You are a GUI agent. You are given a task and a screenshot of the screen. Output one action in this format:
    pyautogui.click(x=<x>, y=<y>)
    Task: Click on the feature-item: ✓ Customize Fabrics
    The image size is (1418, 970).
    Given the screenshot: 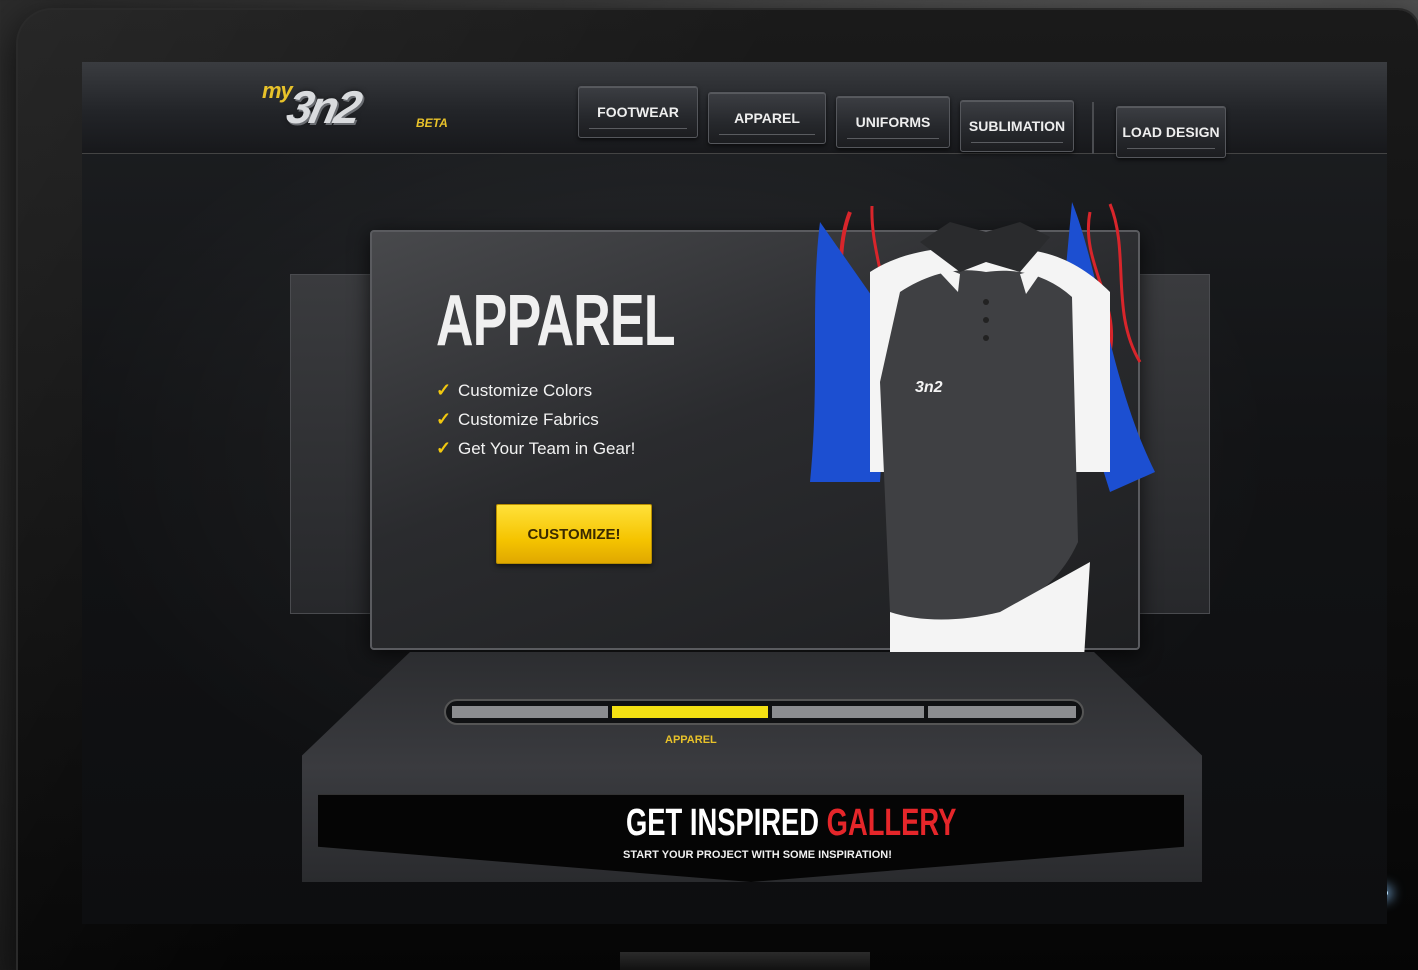 What is the action you would take?
    pyautogui.click(x=535, y=419)
    